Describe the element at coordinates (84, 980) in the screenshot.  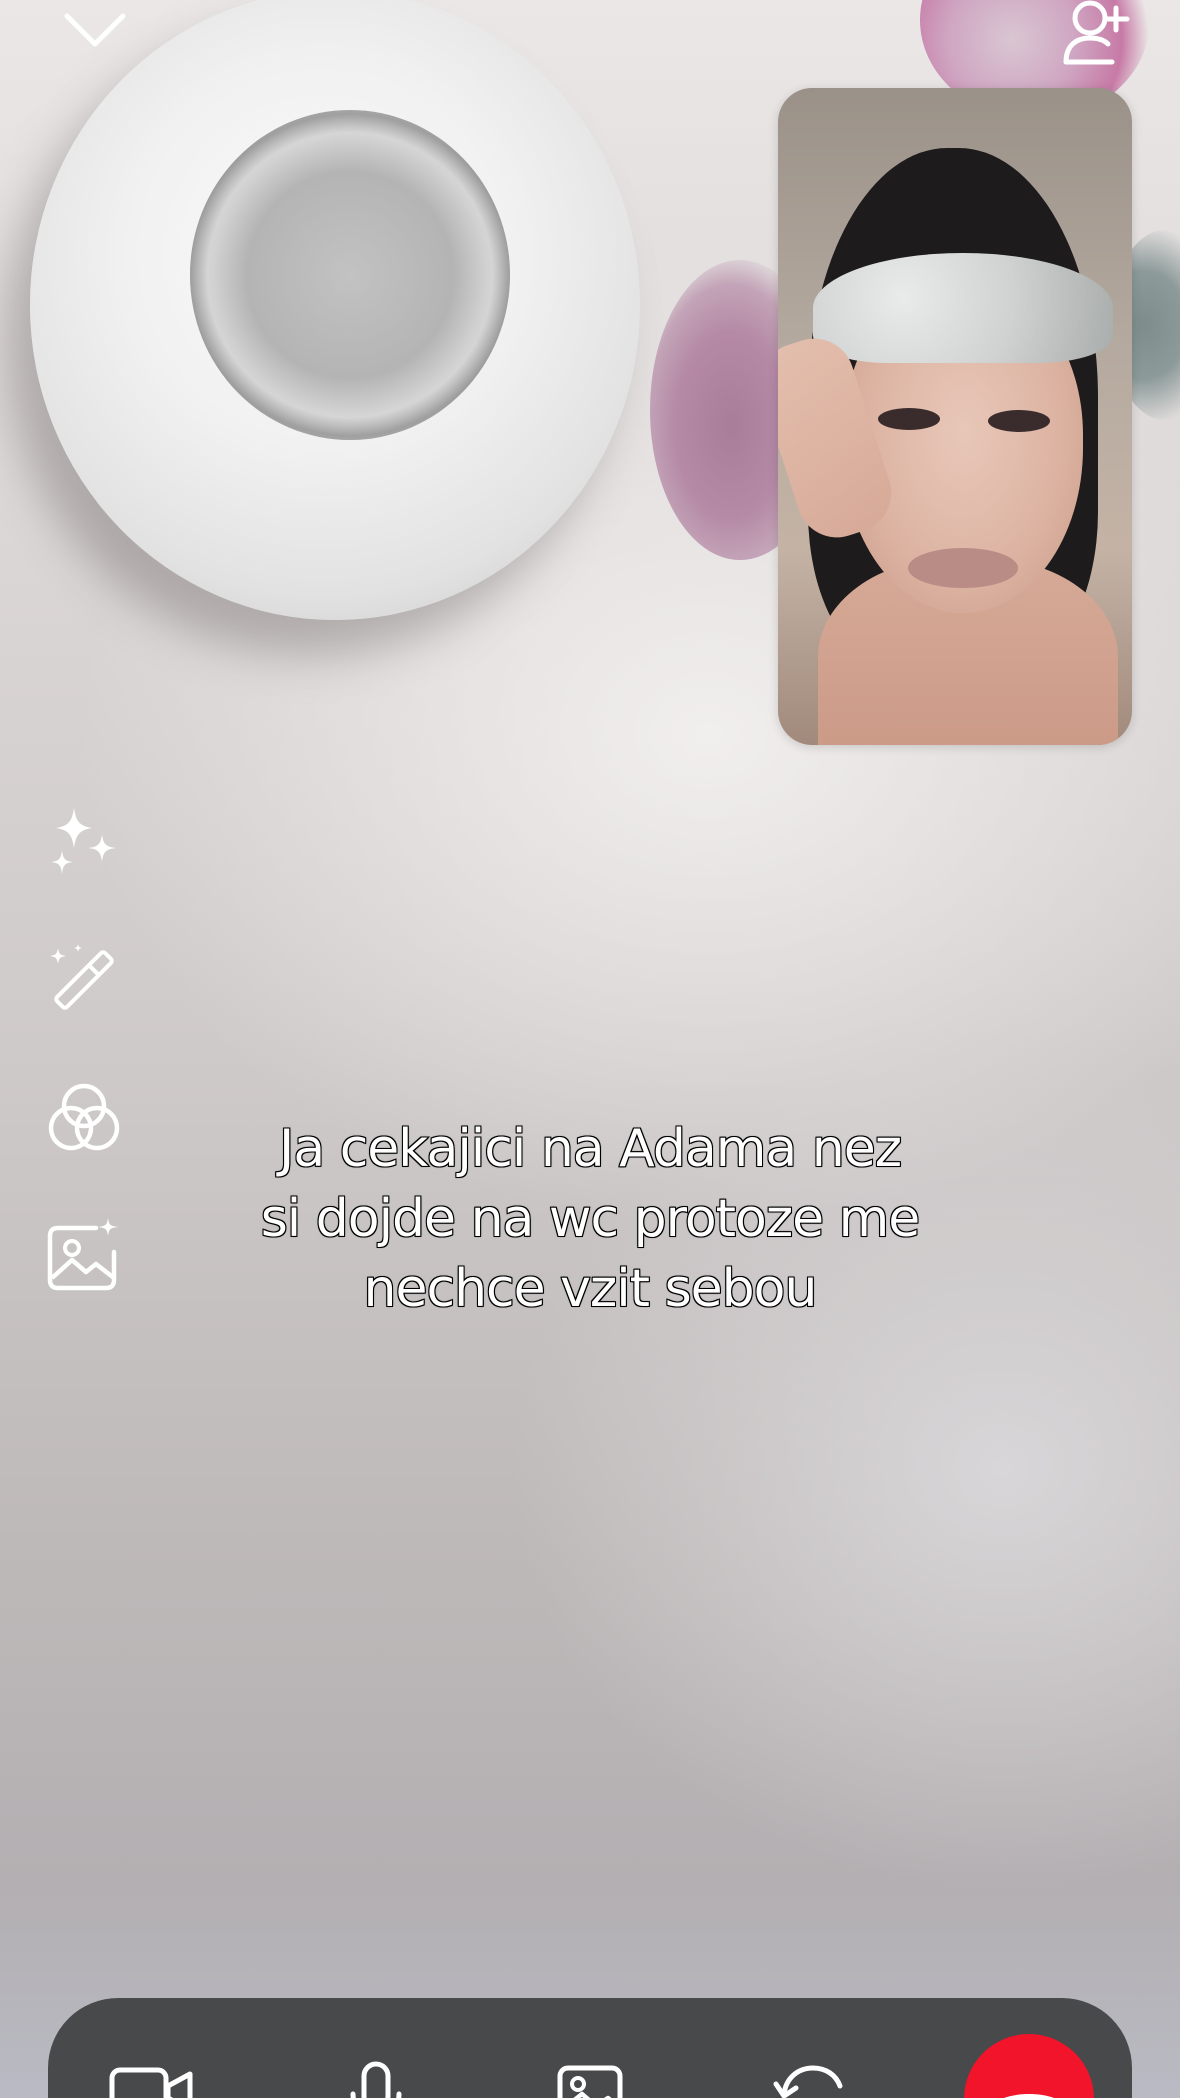
I see `magic-wand-icon` at that location.